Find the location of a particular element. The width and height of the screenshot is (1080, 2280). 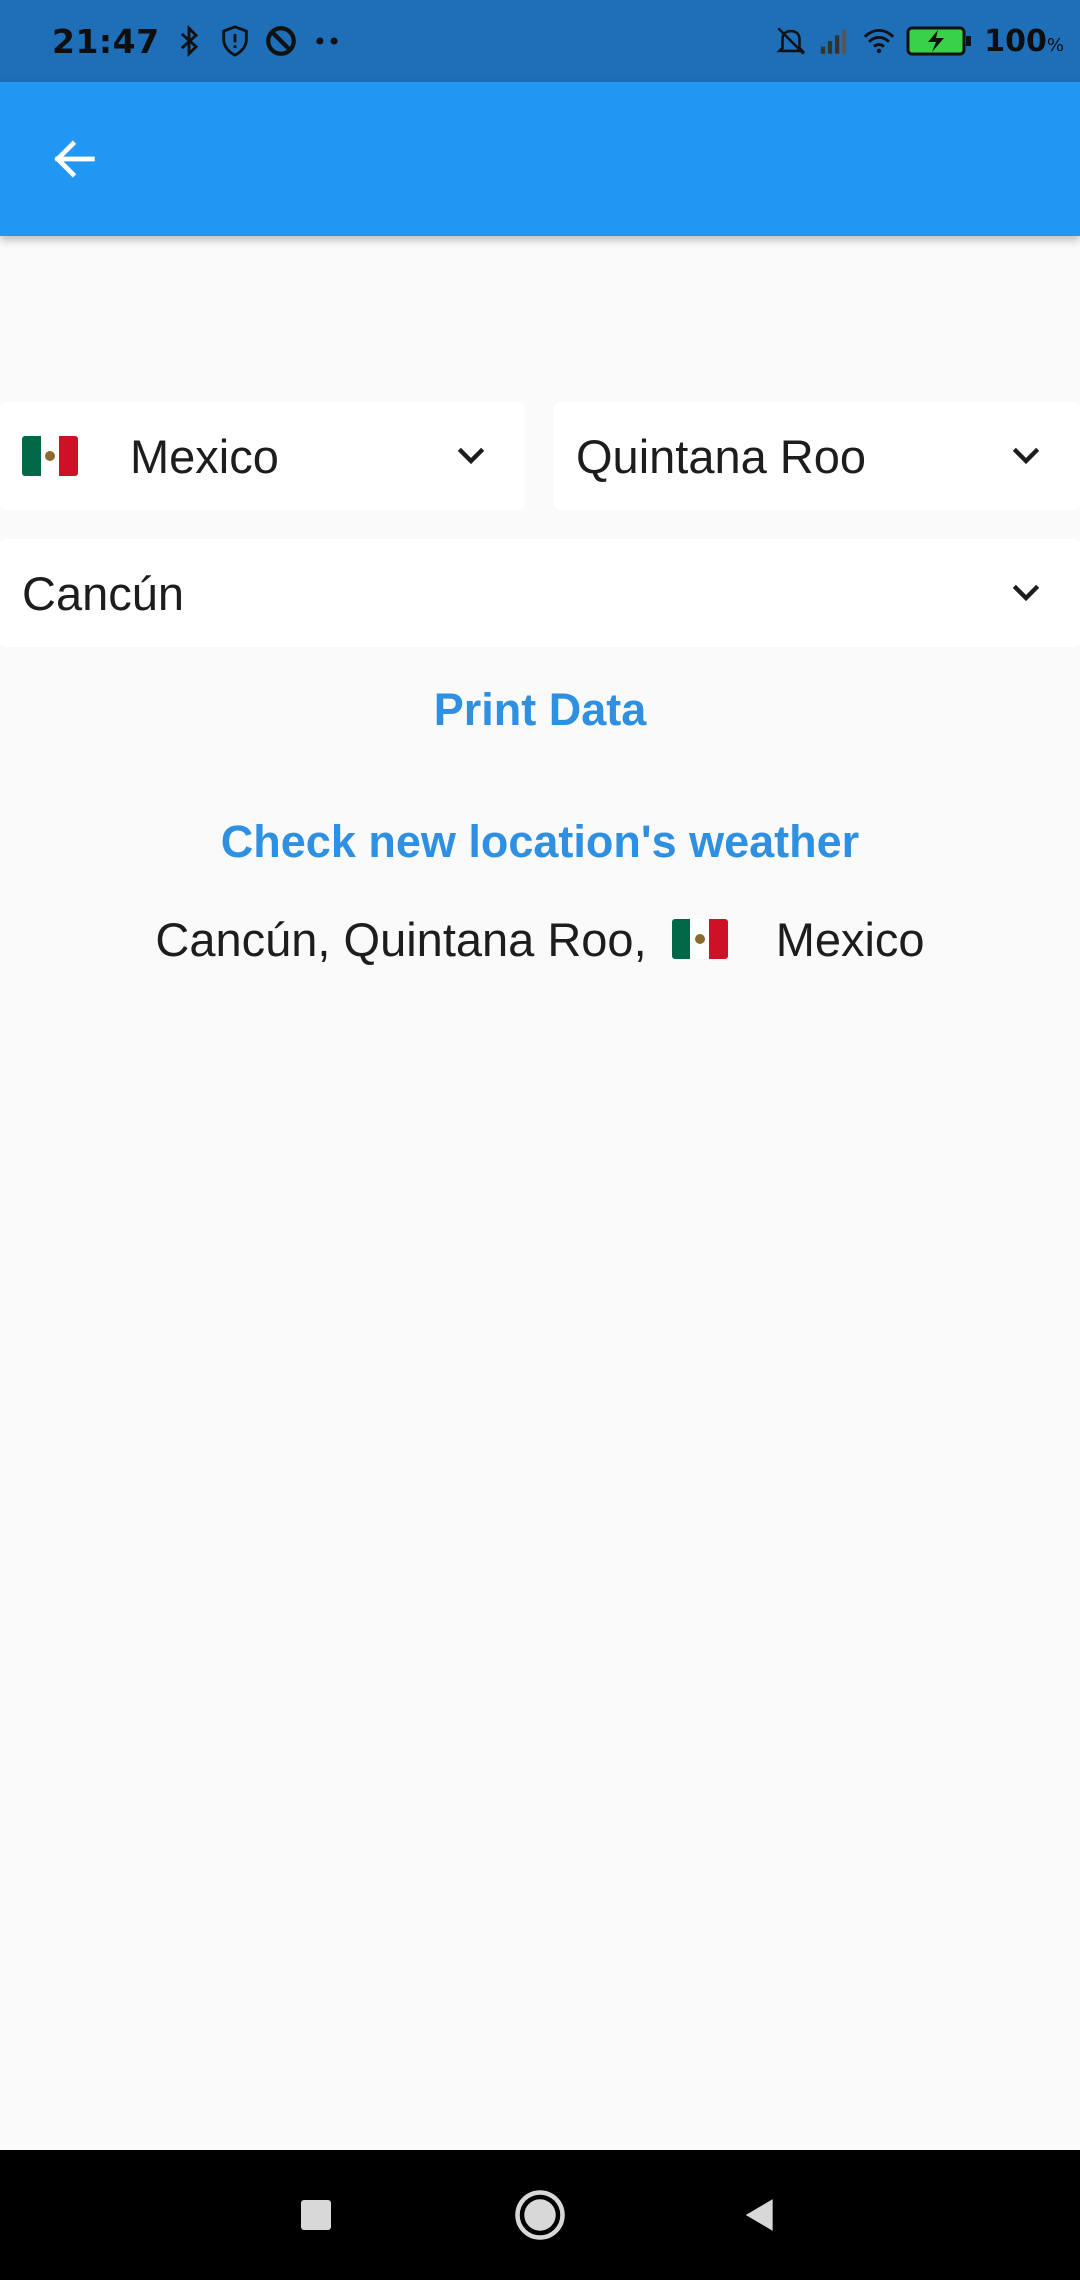

result-country: Mexico is located at coordinates (850, 939).